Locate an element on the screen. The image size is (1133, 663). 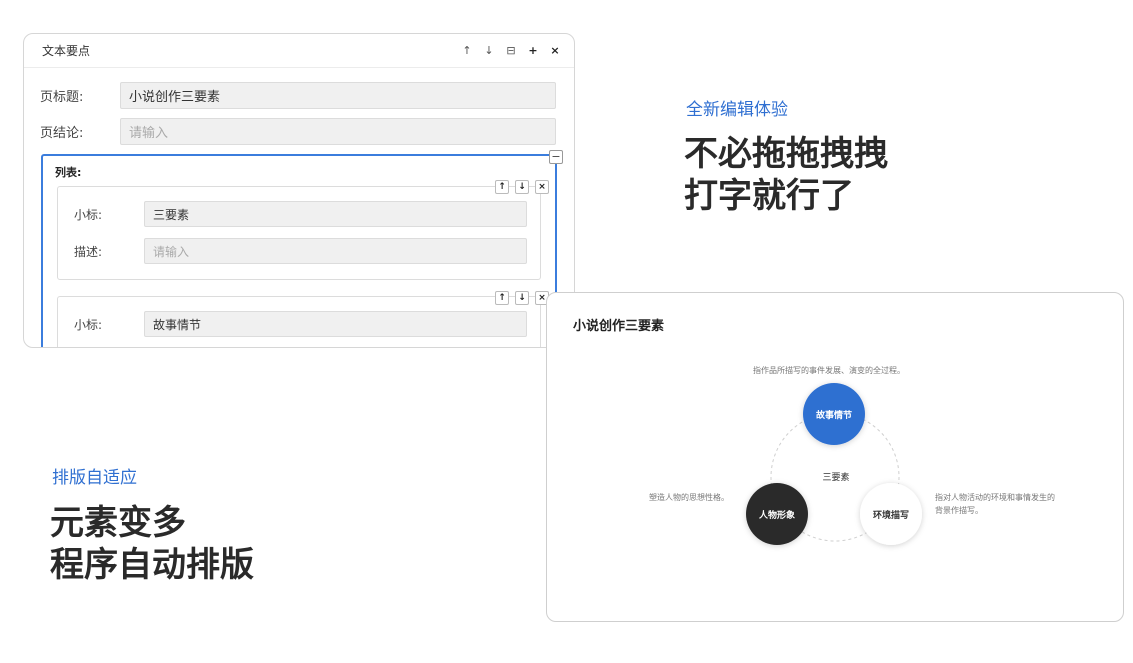
plot-description: 指作品所描写的事件发展、演变的全过程。 is located at coordinates (829, 370).